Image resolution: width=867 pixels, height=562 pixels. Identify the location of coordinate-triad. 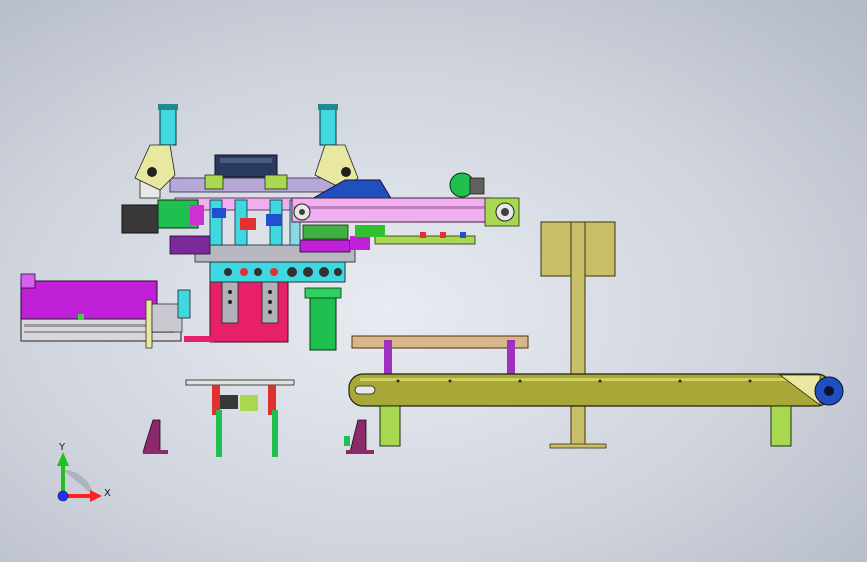
(79, 477).